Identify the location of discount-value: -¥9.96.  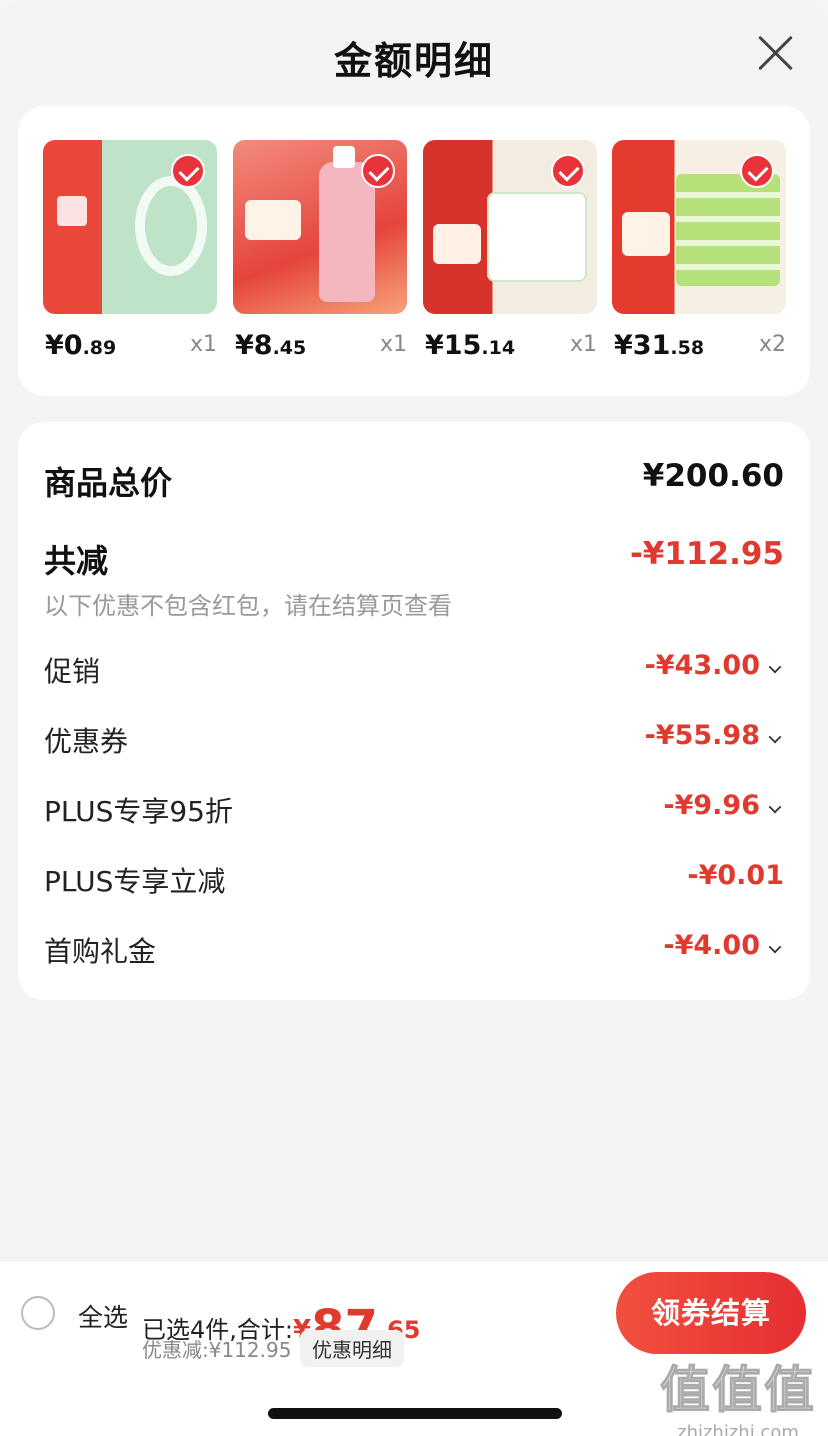
(711, 805).